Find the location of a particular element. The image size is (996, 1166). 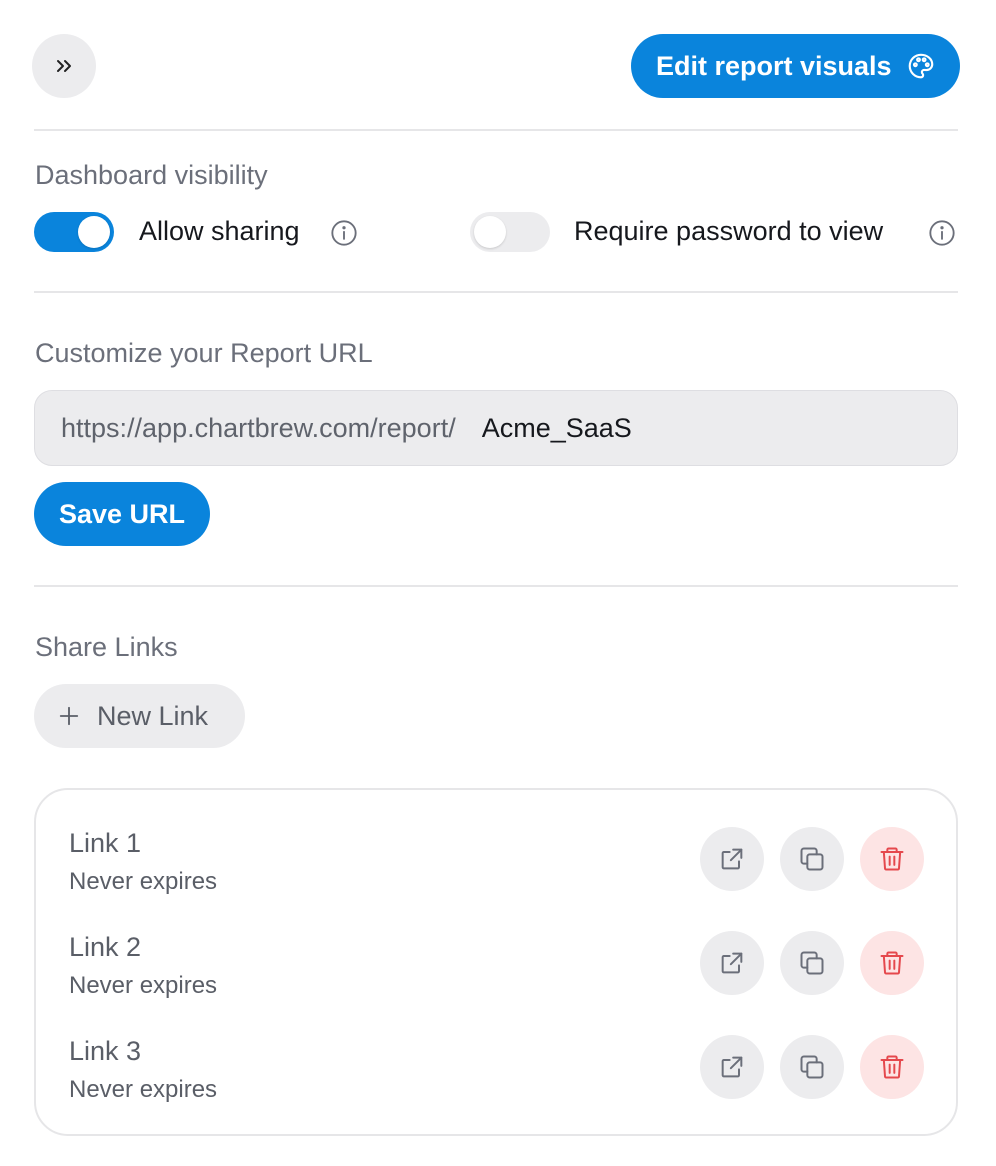

chevrons-right-icon is located at coordinates (64, 66).